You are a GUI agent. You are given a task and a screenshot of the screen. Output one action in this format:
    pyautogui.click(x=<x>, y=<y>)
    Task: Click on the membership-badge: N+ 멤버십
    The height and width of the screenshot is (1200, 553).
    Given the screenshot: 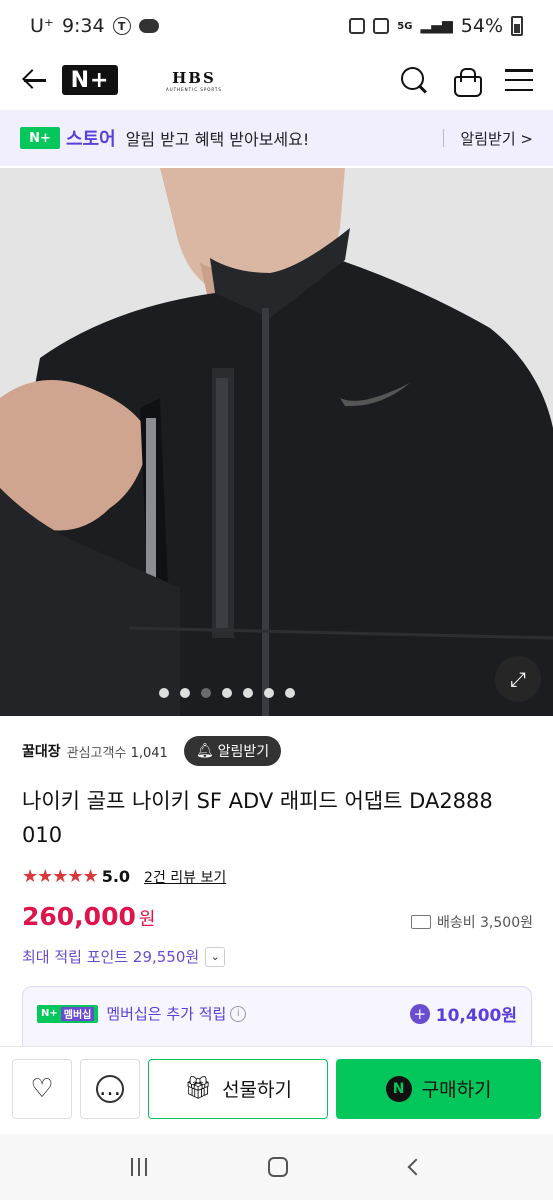 What is the action you would take?
    pyautogui.click(x=68, y=1013)
    